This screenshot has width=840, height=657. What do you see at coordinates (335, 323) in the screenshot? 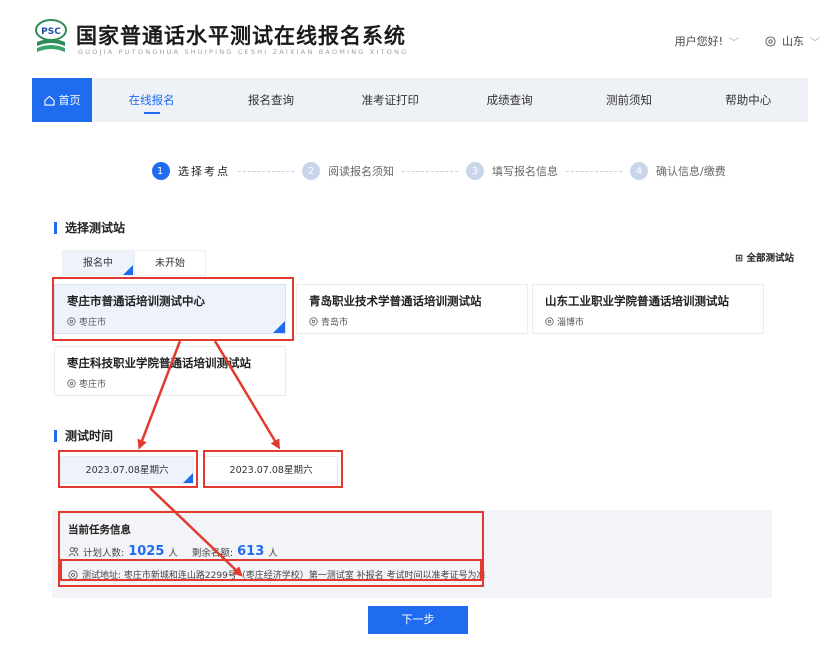
I see `station-city-label: 青岛市` at bounding box center [335, 323].